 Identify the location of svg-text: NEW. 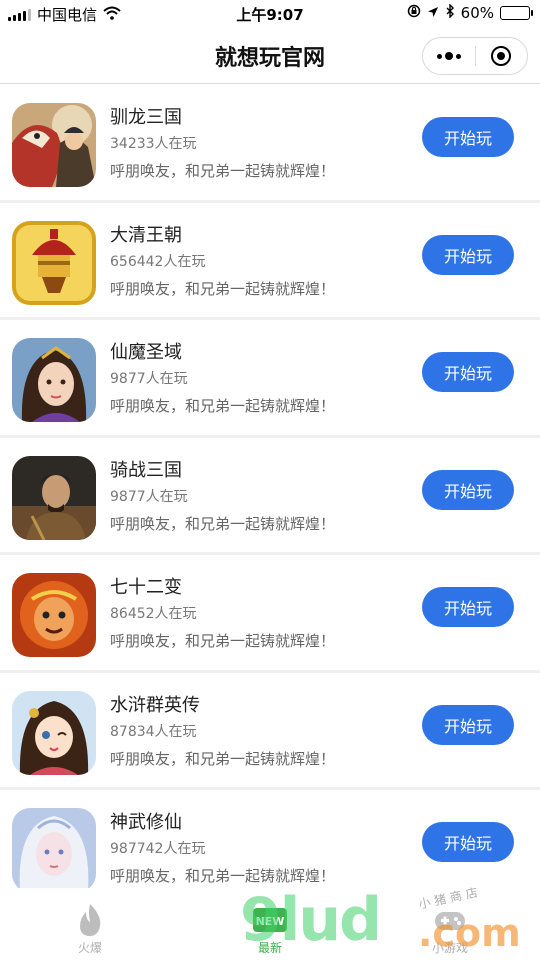
(270, 921).